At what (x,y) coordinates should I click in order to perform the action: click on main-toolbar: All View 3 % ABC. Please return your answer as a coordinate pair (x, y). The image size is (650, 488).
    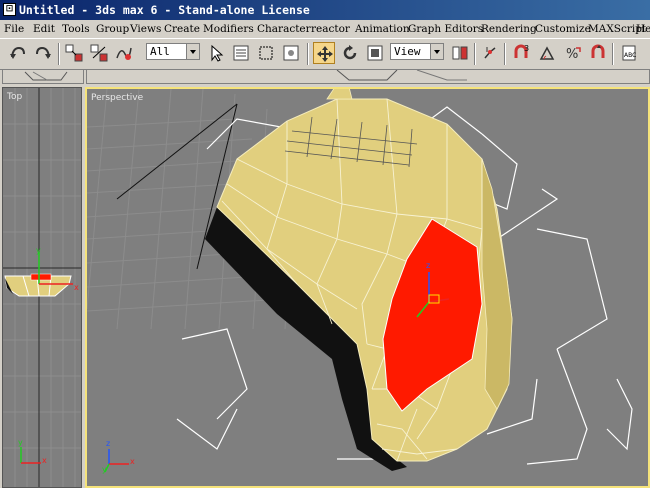
    Looking at the image, I should click on (325, 54).